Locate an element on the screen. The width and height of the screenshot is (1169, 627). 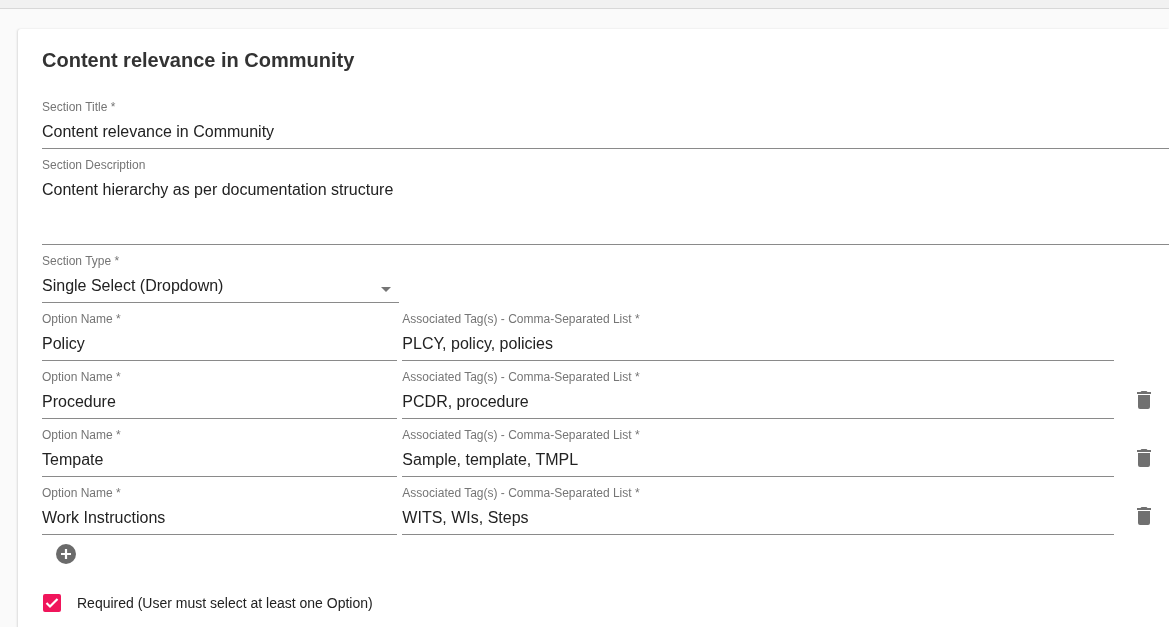
section-description-field: Section Description Content hierarchy as per documentation structure is located at coordinates (605, 201).